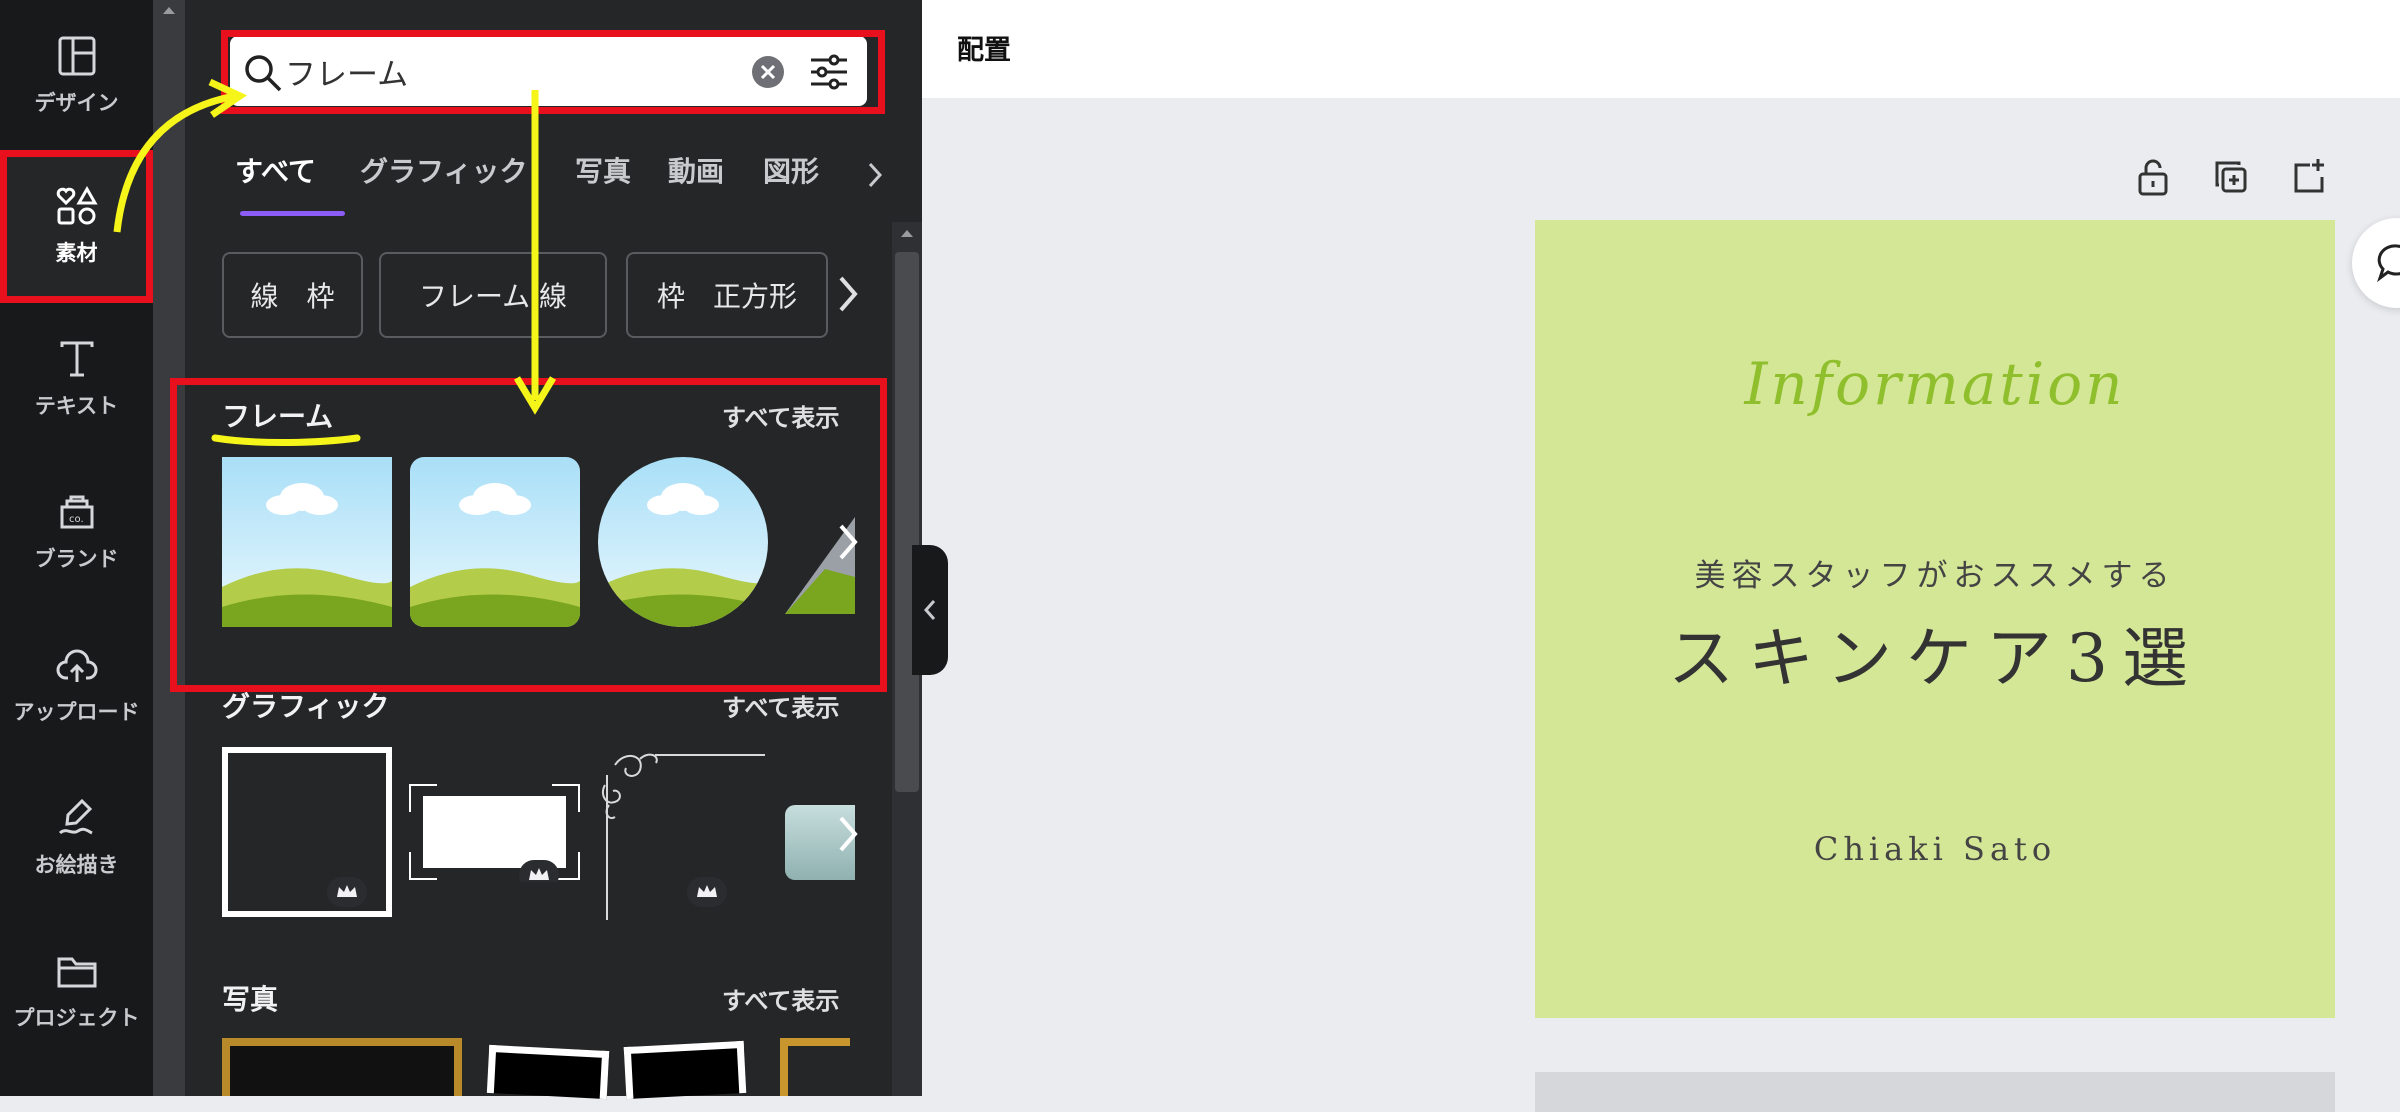 This screenshot has width=2400, height=1112. I want to click on add-page-icon, so click(2308, 177).